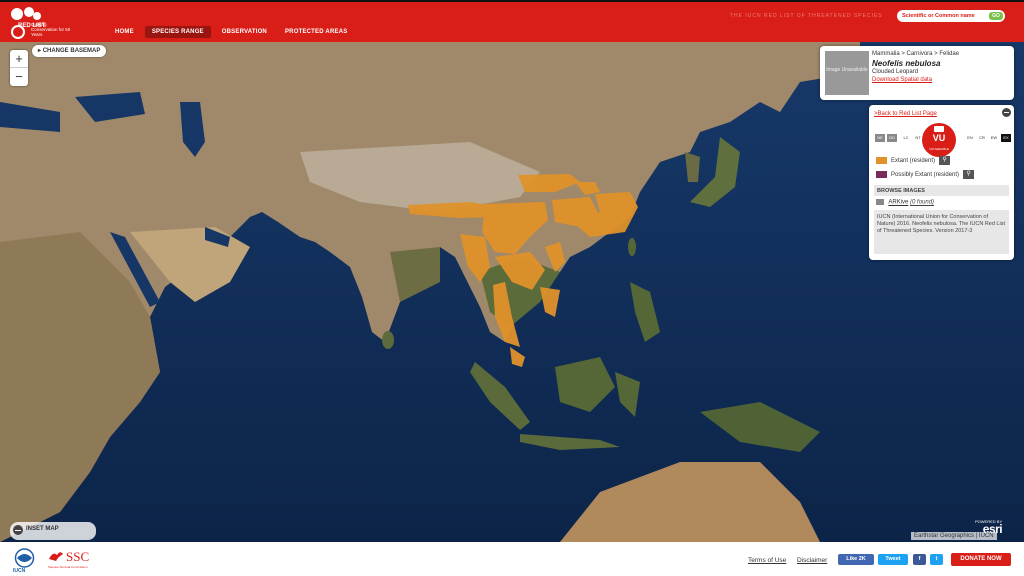 The width and height of the screenshot is (1024, 576). I want to click on close-icon, so click(1006, 112).